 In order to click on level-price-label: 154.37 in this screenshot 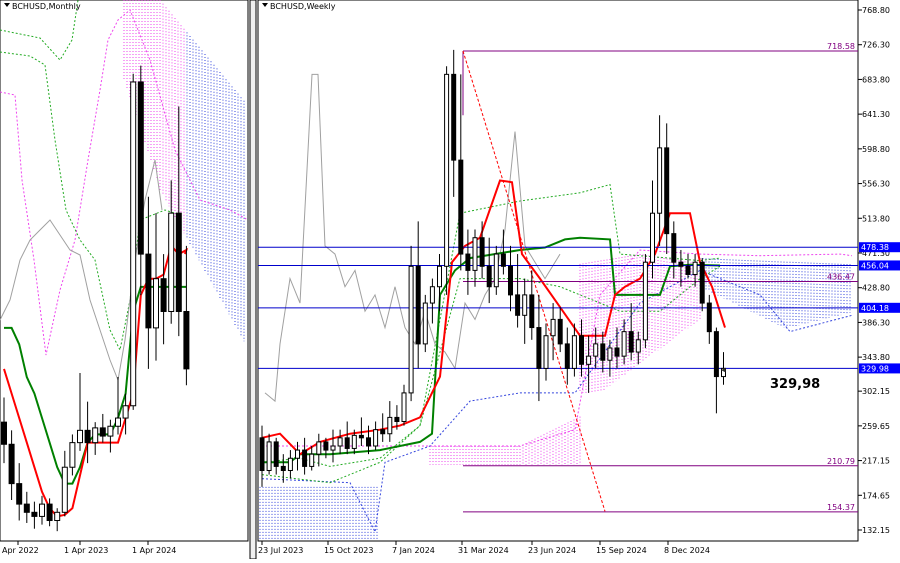, I will do `click(841, 507)`.